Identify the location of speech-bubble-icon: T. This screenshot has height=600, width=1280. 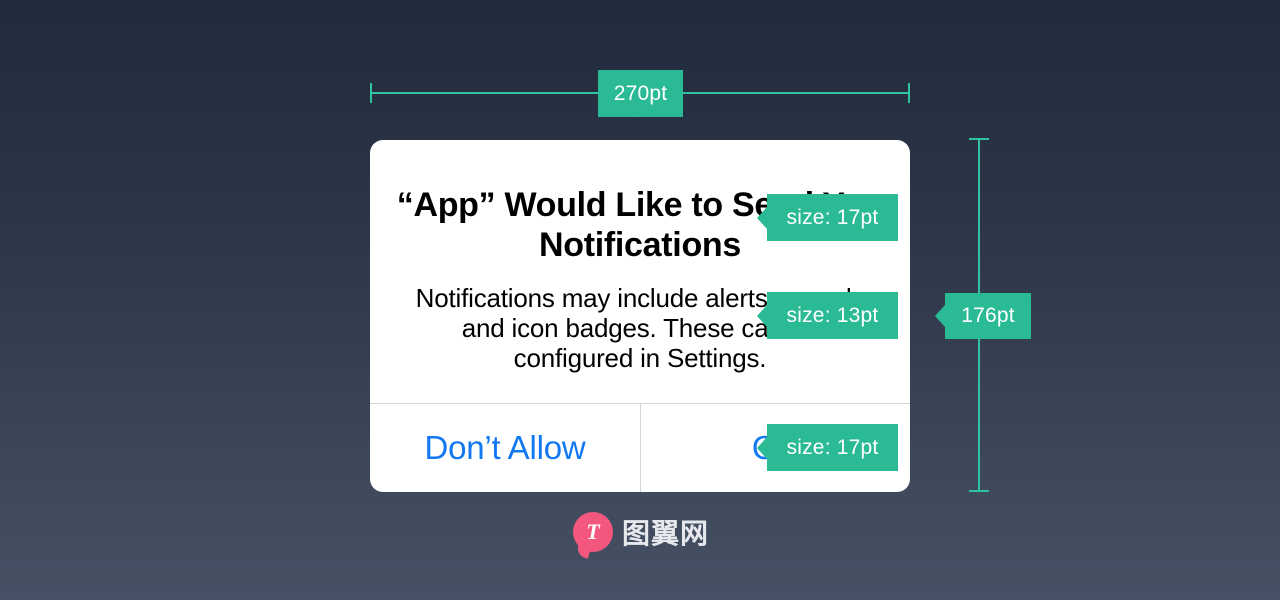
(593, 532).